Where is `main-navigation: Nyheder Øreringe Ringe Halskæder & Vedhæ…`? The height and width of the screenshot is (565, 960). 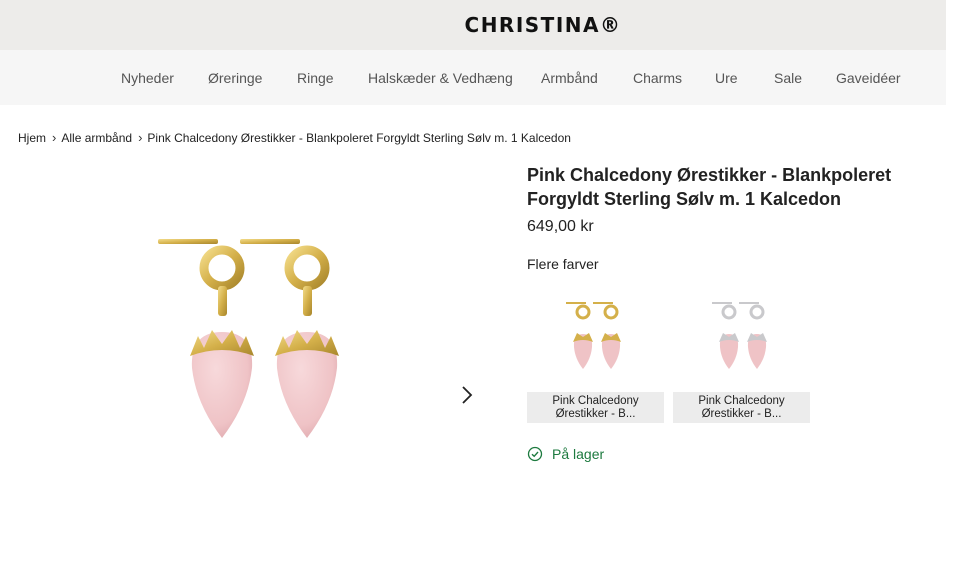 main-navigation: Nyheder Øreringe Ringe Halskæder & Vedhæ… is located at coordinates (473, 77).